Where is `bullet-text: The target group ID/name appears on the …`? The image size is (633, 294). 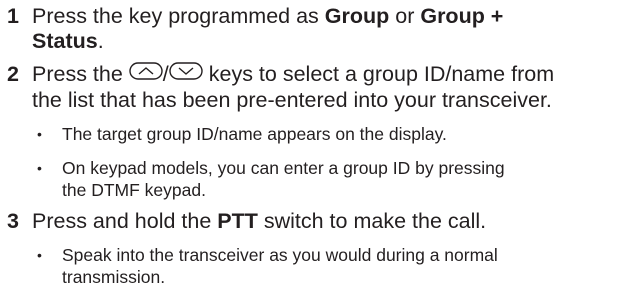 bullet-text: The target group ID/name appears on the … is located at coordinates (254, 133).